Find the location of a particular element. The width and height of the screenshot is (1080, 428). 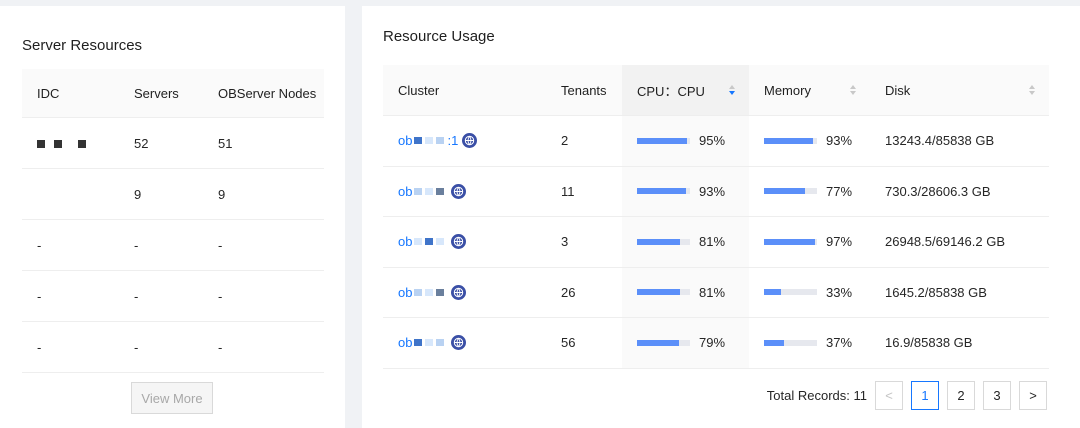

tenants-cell: 11 is located at coordinates (568, 191).